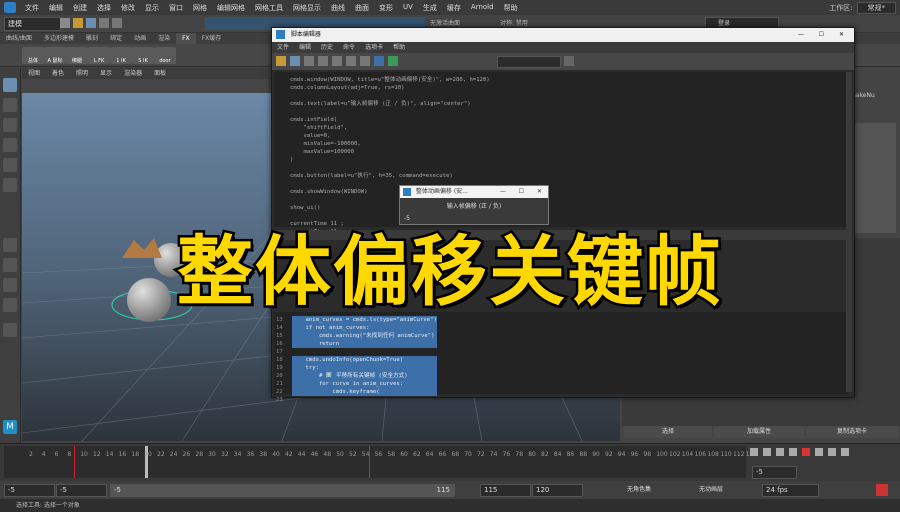  Describe the element at coordinates (140, 38) in the screenshot. I see `shelf-tab: 动画` at that location.